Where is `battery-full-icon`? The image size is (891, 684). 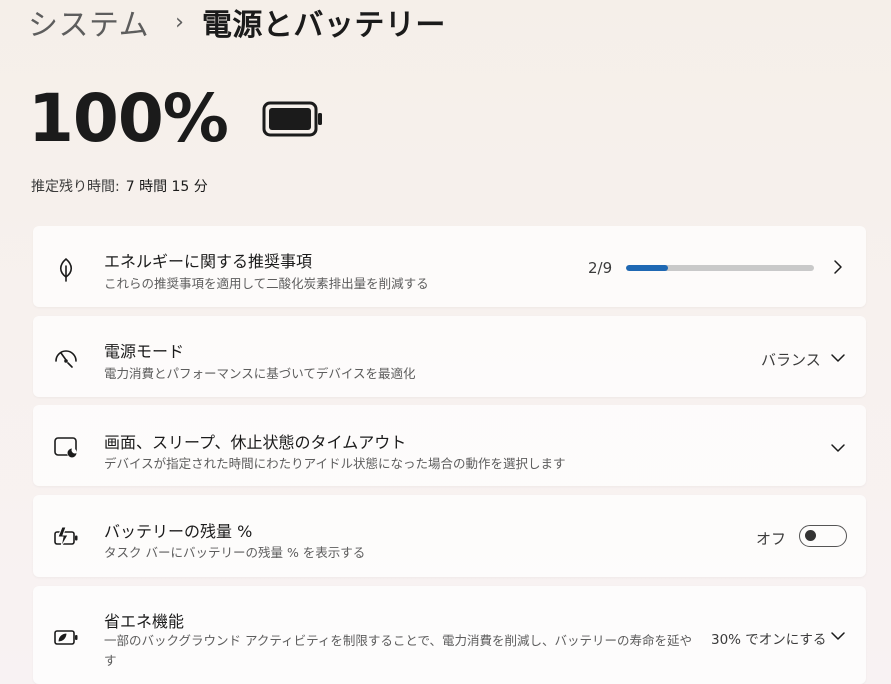
battery-full-icon is located at coordinates (293, 121).